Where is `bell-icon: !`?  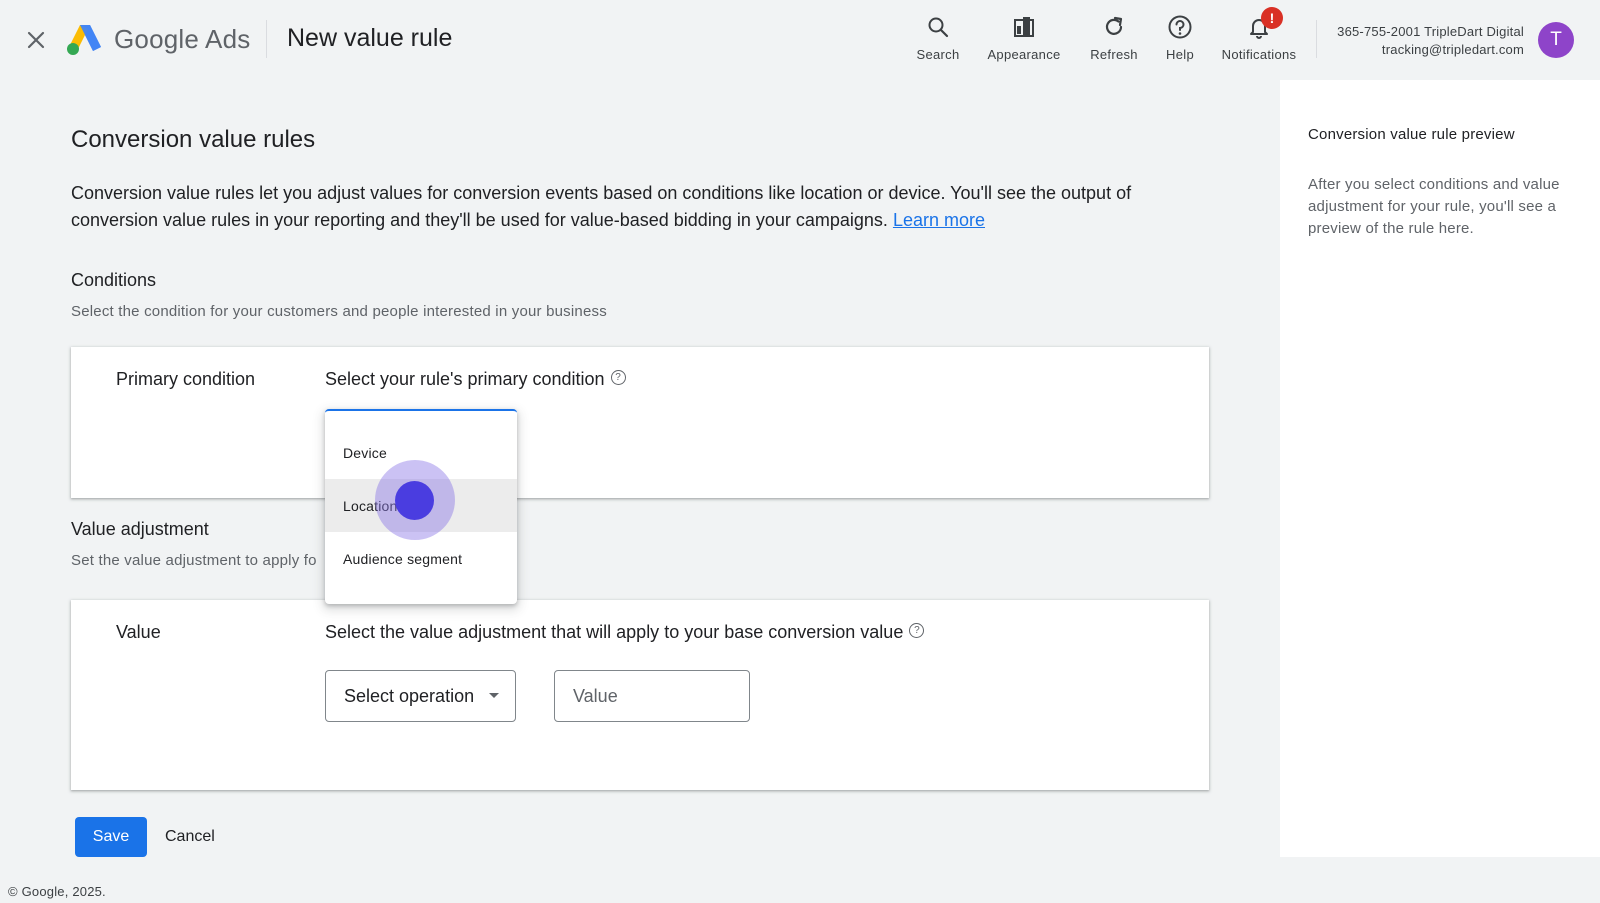
bell-icon: ! is located at coordinates (1264, 24).